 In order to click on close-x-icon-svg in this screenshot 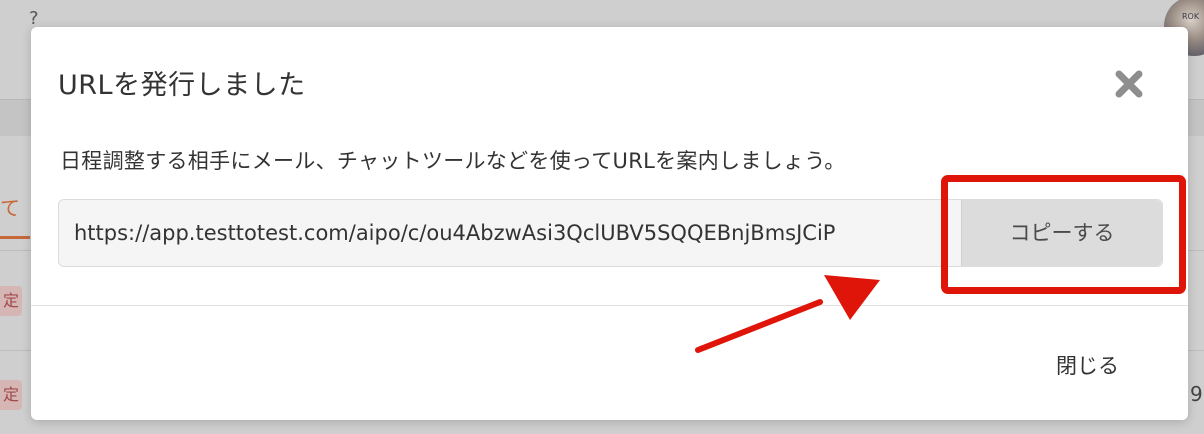, I will do `click(1129, 84)`.